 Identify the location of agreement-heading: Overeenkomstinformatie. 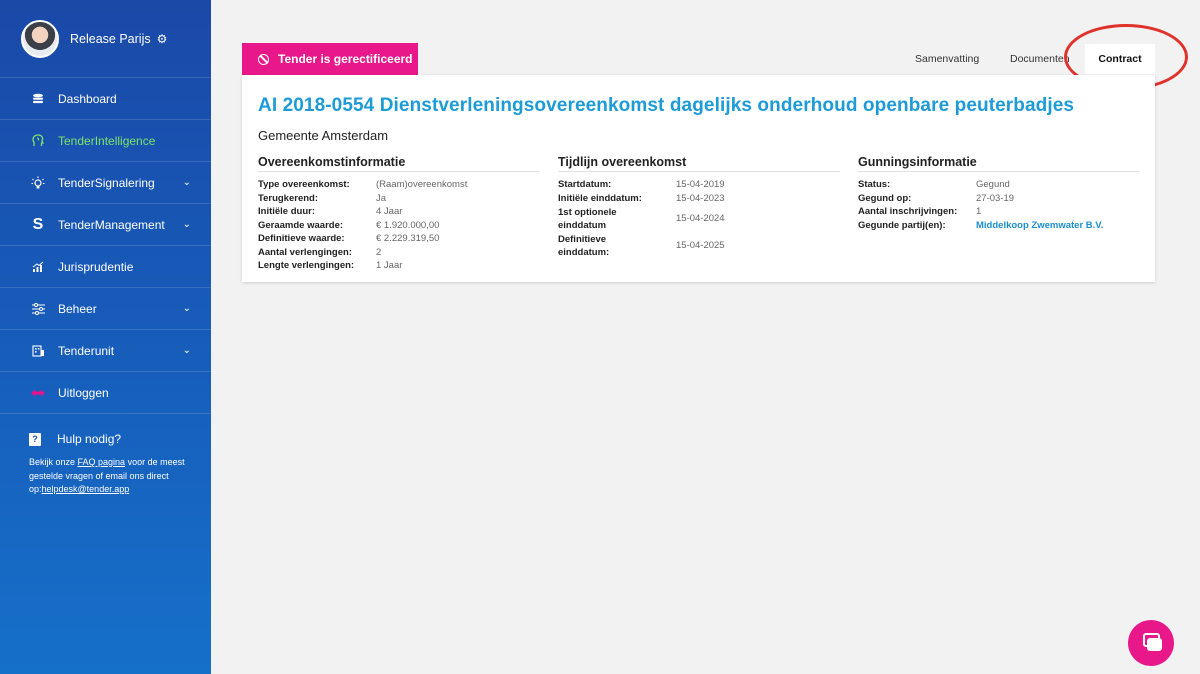
(399, 163).